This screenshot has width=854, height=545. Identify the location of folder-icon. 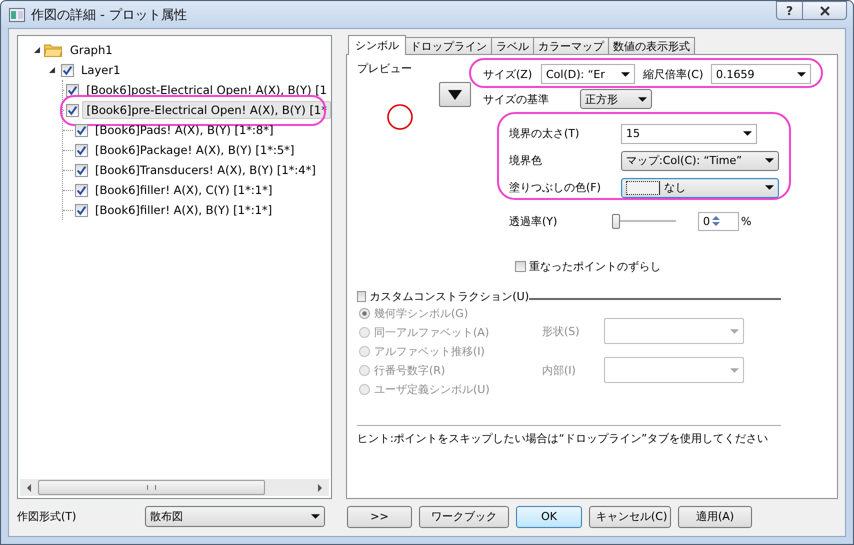
(53, 50).